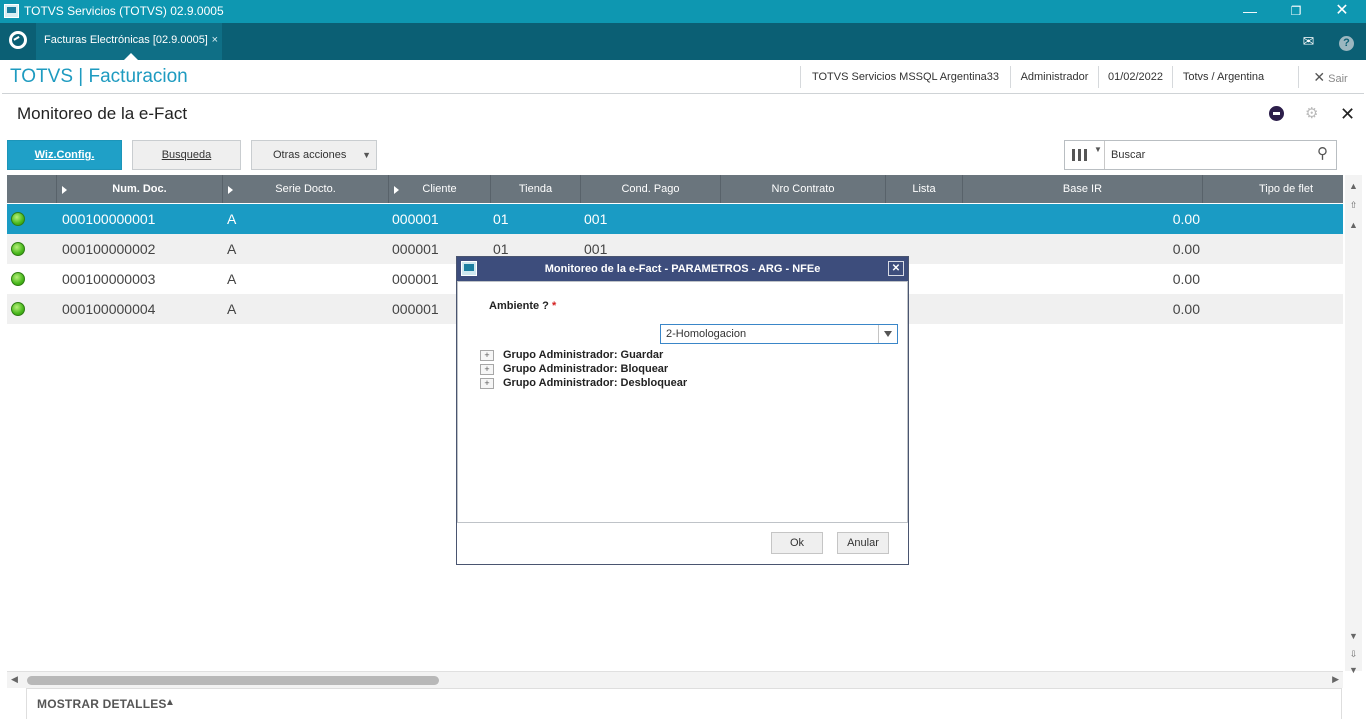 The height and width of the screenshot is (728, 1366). Describe the element at coordinates (1128, 155) in the screenshot. I see `search-input: Buscar` at that location.